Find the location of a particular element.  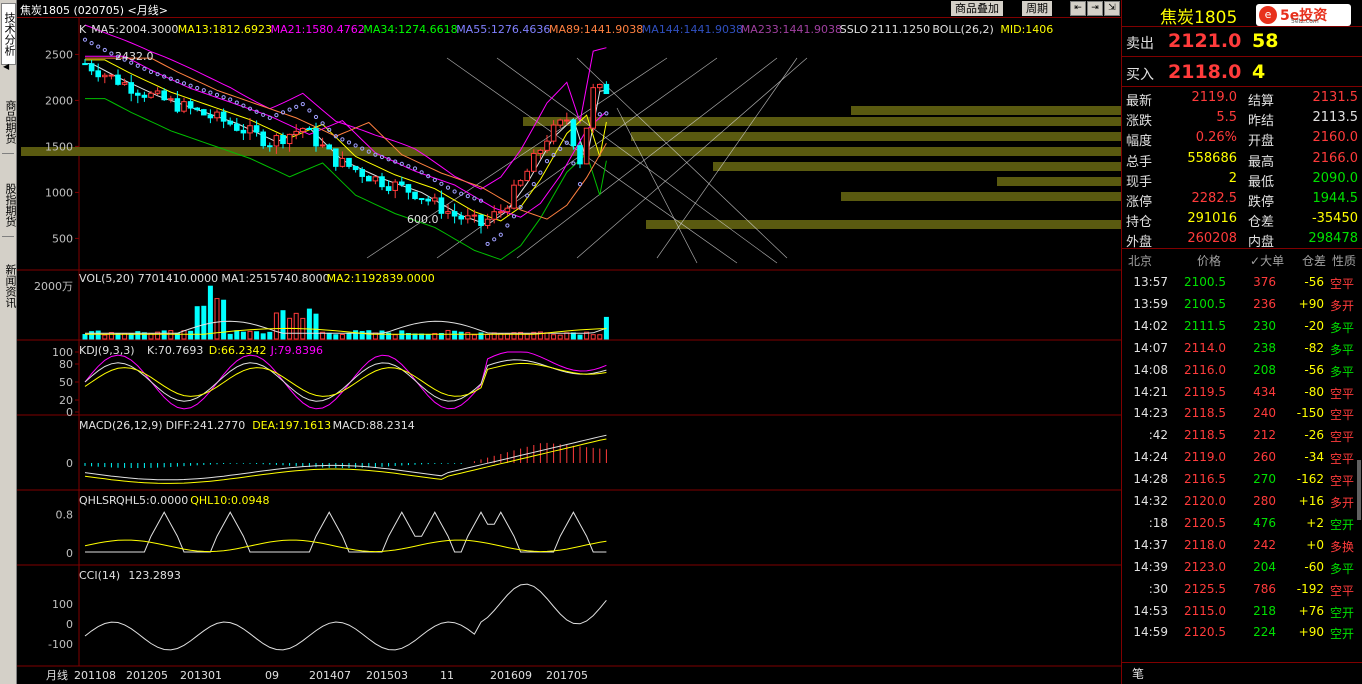

qhlsr-legend: QHL10:0.0948 is located at coordinates (229, 500).